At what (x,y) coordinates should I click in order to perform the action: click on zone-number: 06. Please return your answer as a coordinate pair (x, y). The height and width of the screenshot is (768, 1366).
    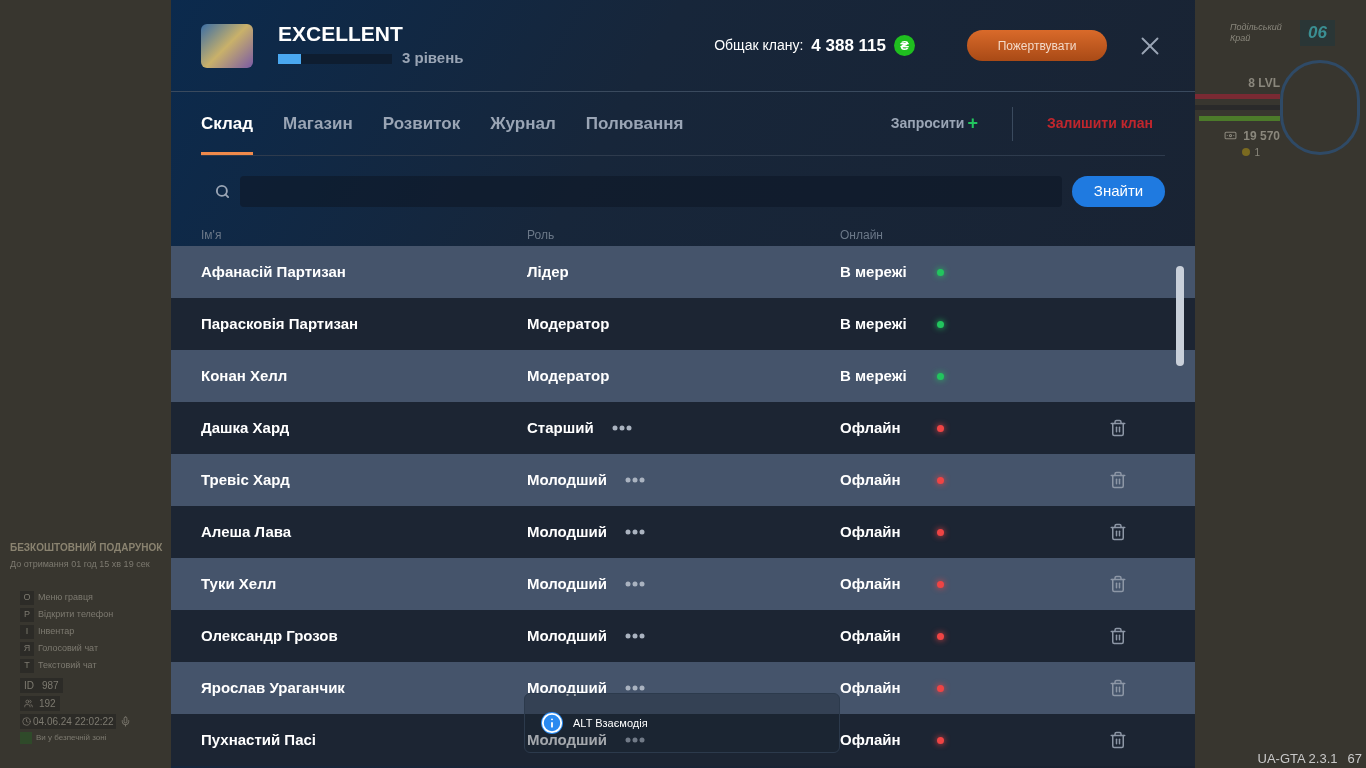
    Looking at the image, I should click on (1317, 33).